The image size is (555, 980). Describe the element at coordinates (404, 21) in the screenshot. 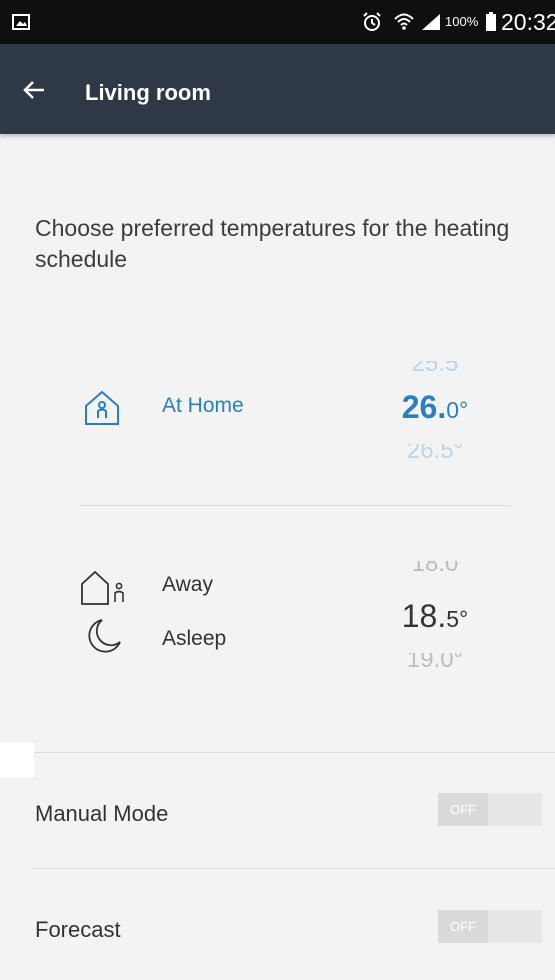

I see `wifi-icon` at that location.